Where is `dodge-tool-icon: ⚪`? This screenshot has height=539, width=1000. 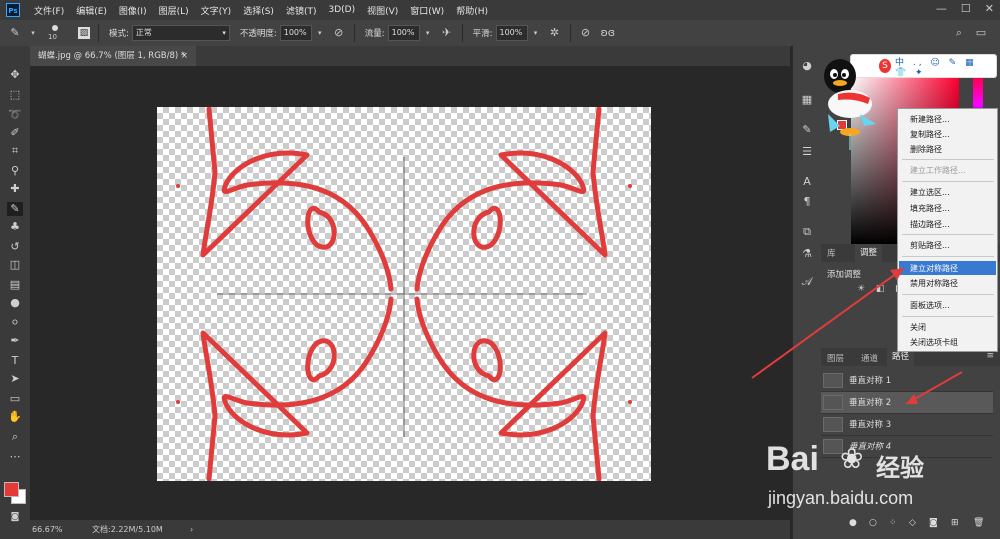 dodge-tool-icon: ⚪ is located at coordinates (15, 323).